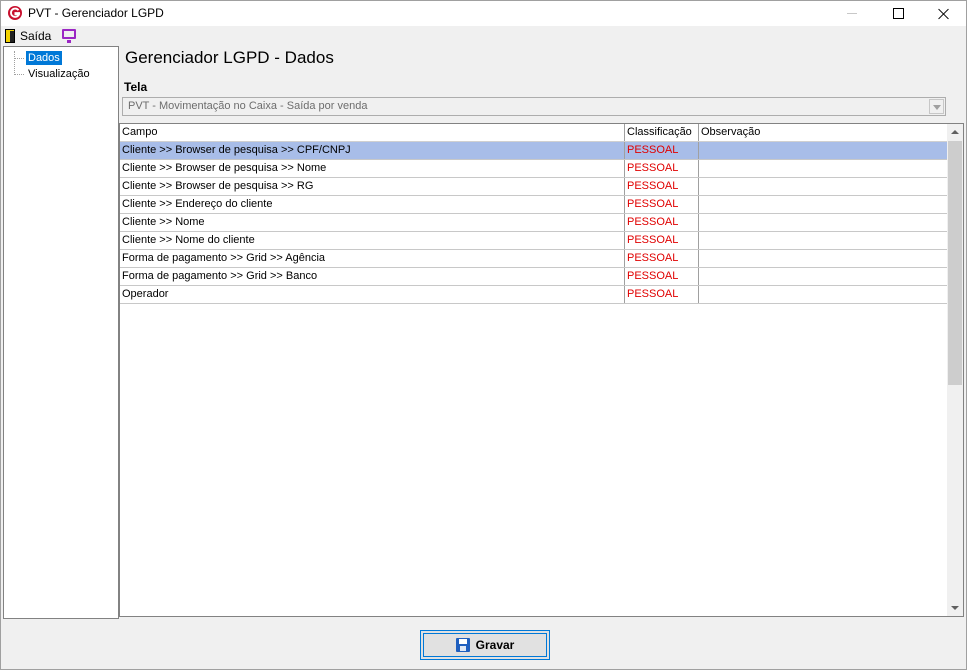  What do you see at coordinates (61, 332) in the screenshot?
I see `navigation-tree: Dados Visualização` at bounding box center [61, 332].